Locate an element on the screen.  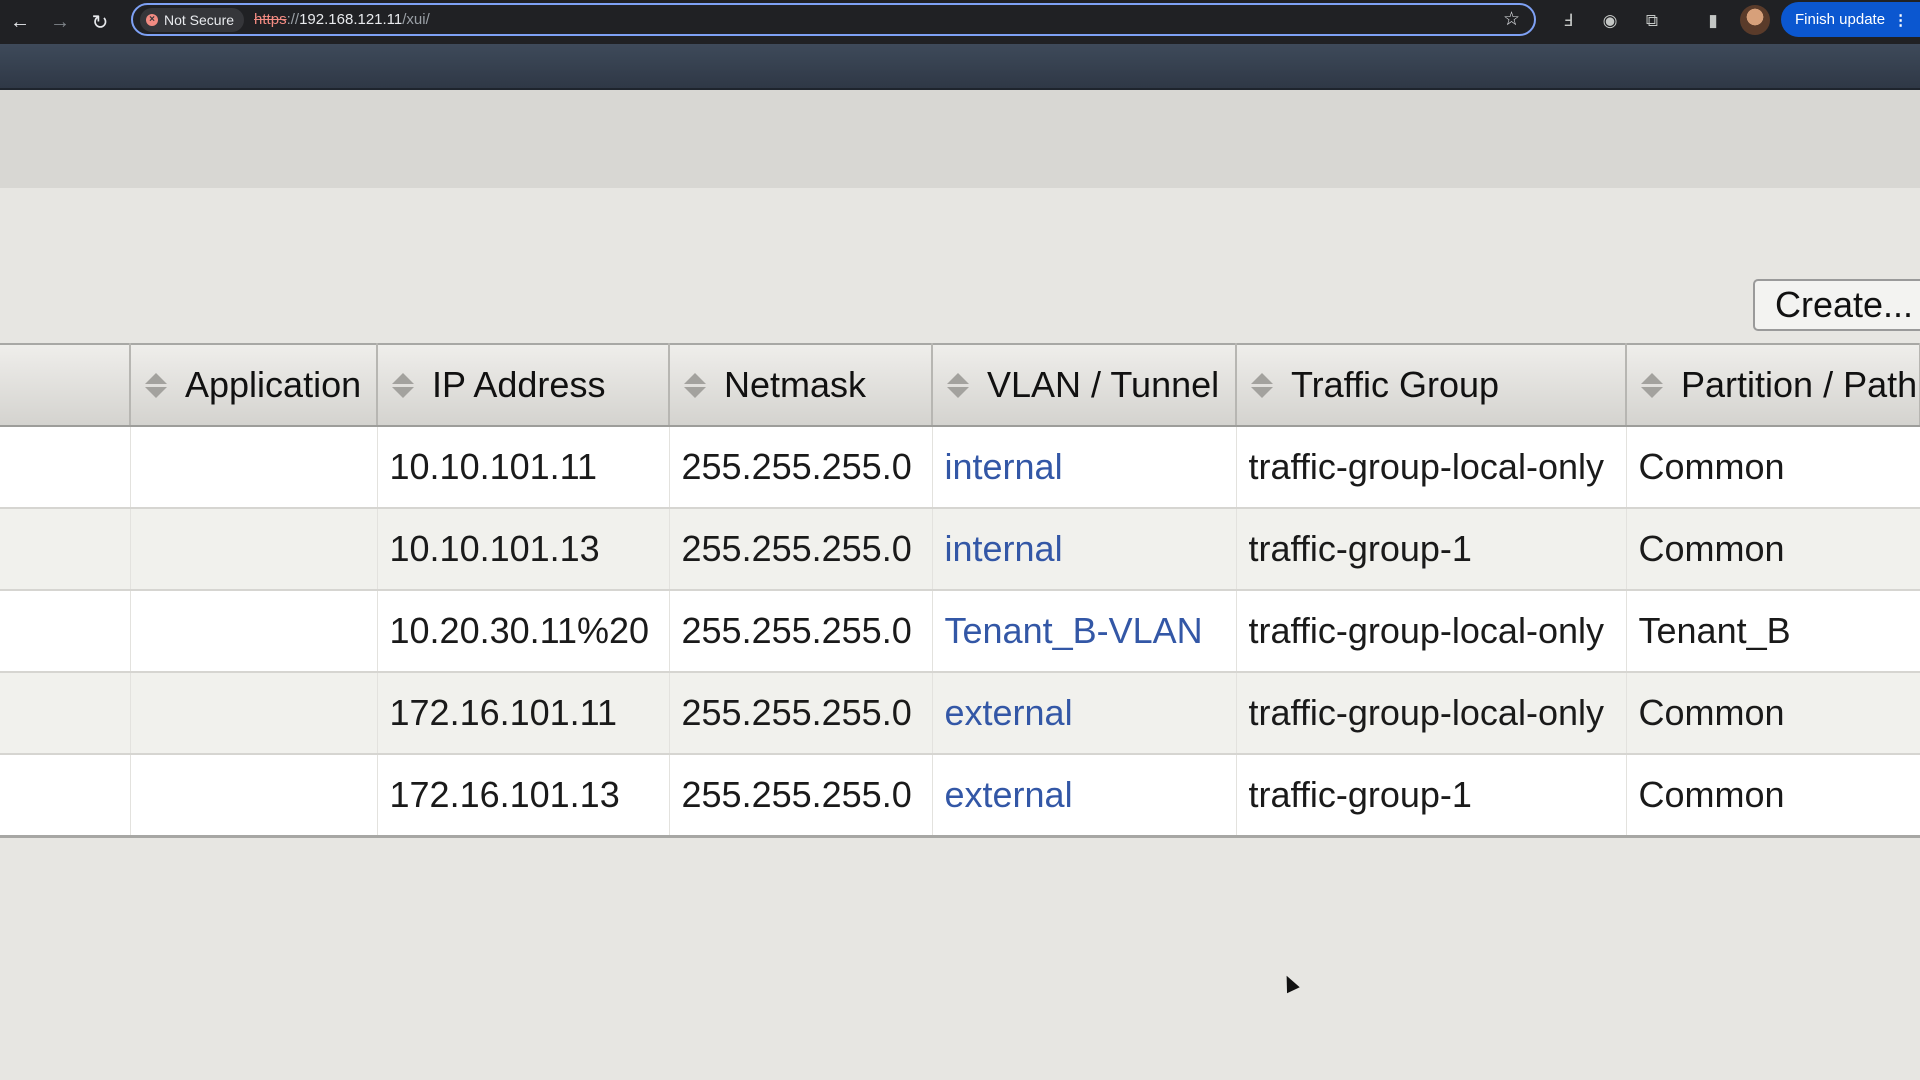
bookmark-star-icon: ☆ is located at coordinates (1511, 19).